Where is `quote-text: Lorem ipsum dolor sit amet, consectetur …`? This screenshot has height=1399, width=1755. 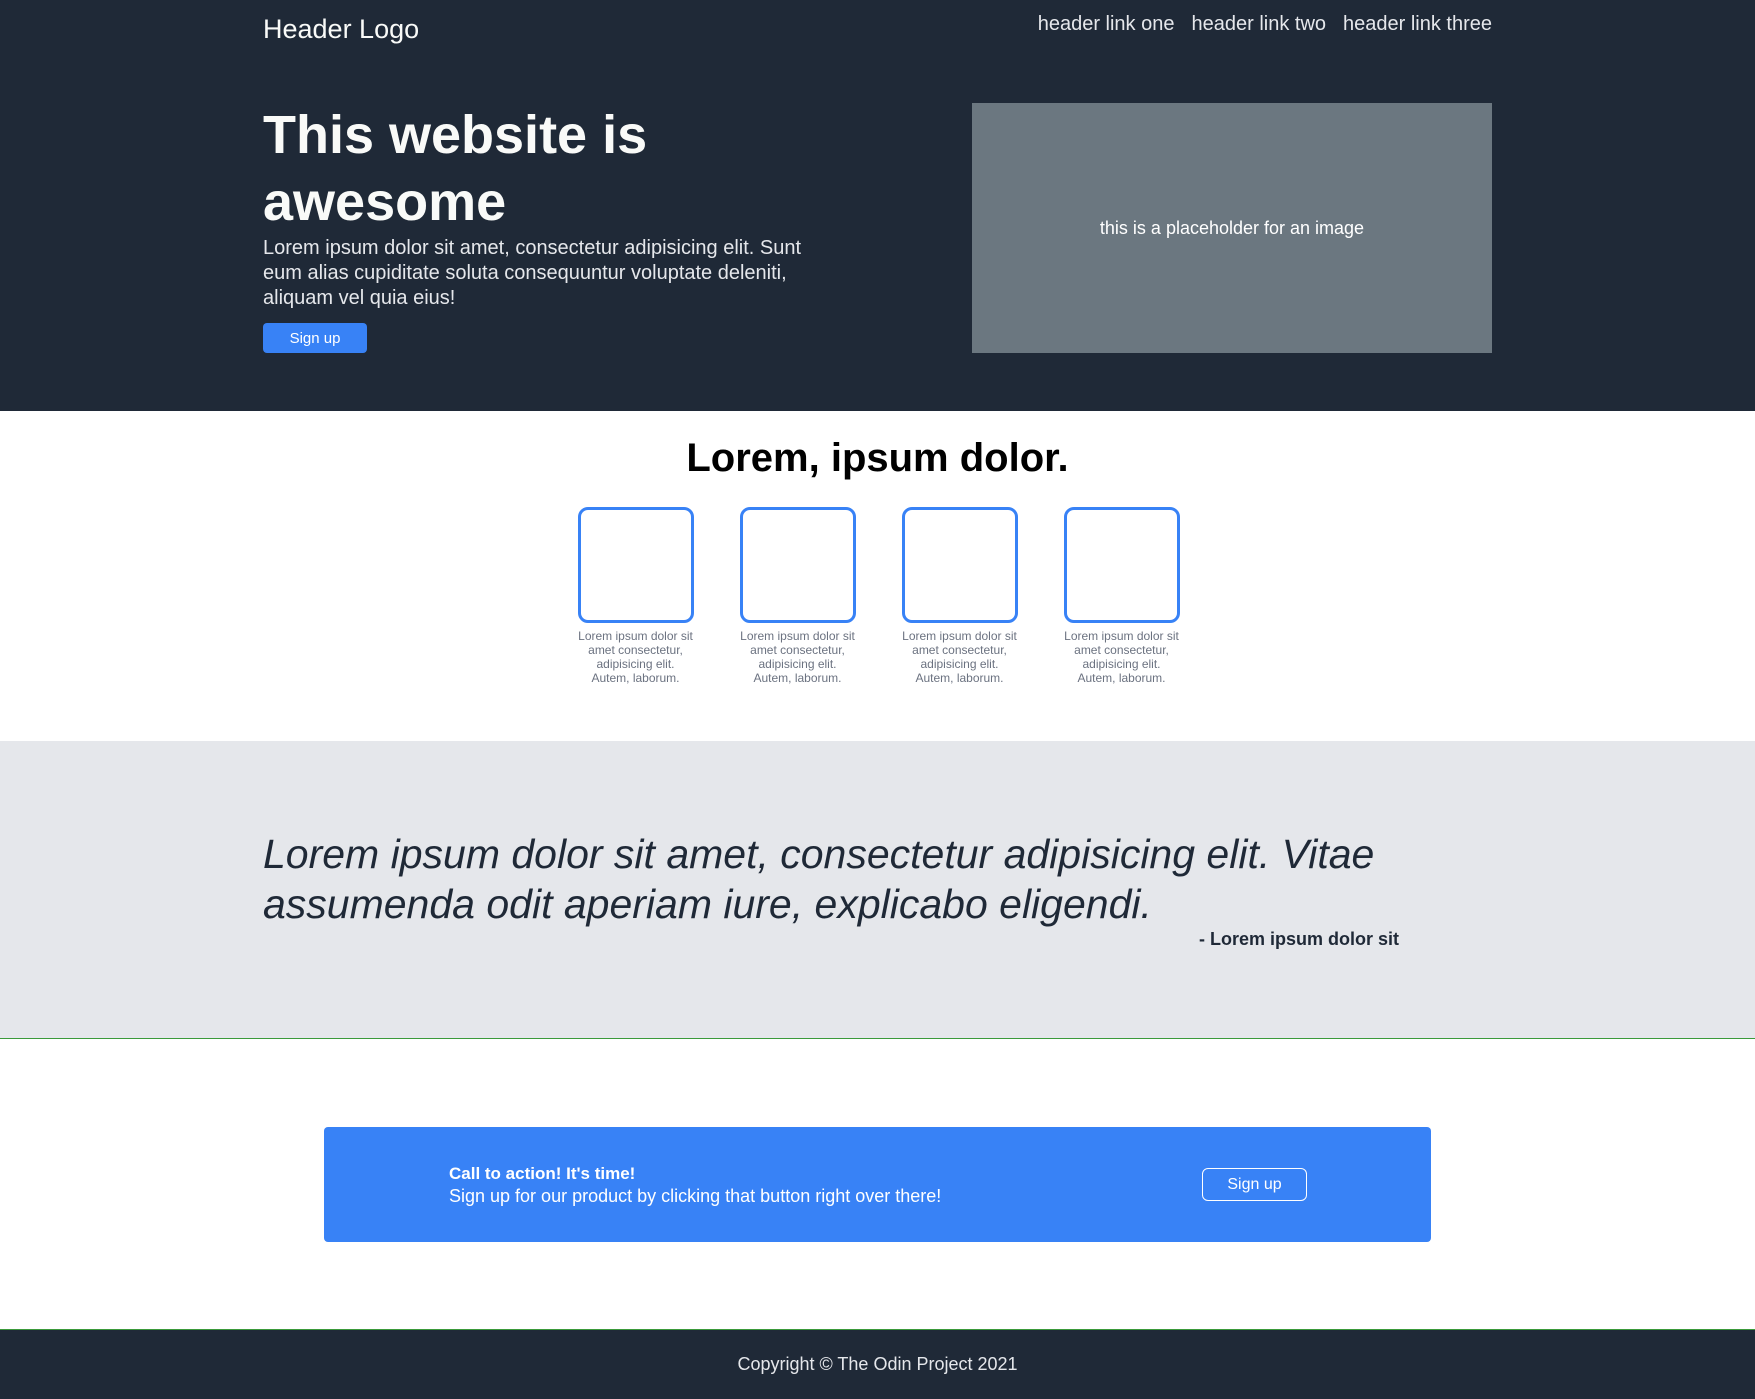 quote-text: Lorem ipsum dolor sit amet, consectetur … is located at coordinates (819, 879).